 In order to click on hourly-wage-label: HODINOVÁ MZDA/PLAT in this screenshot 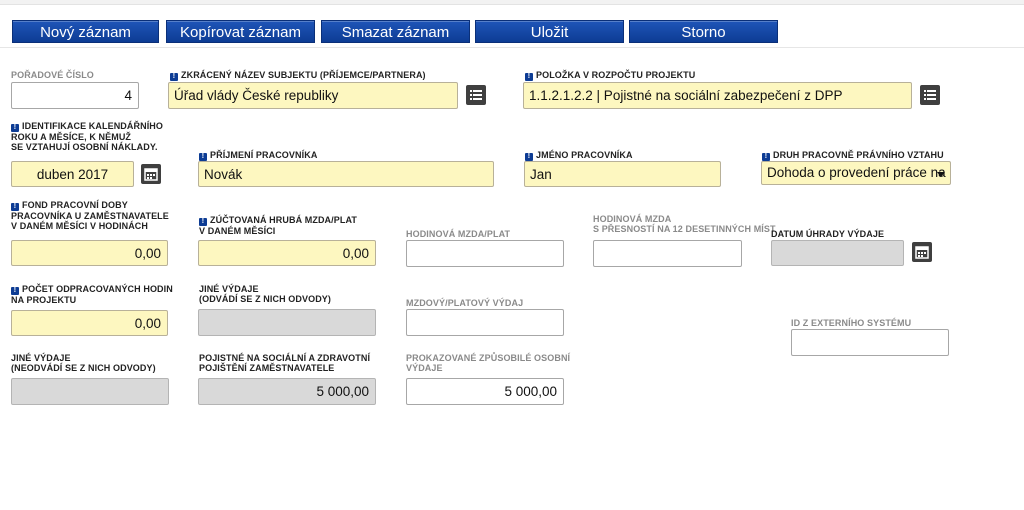, I will do `click(458, 234)`.